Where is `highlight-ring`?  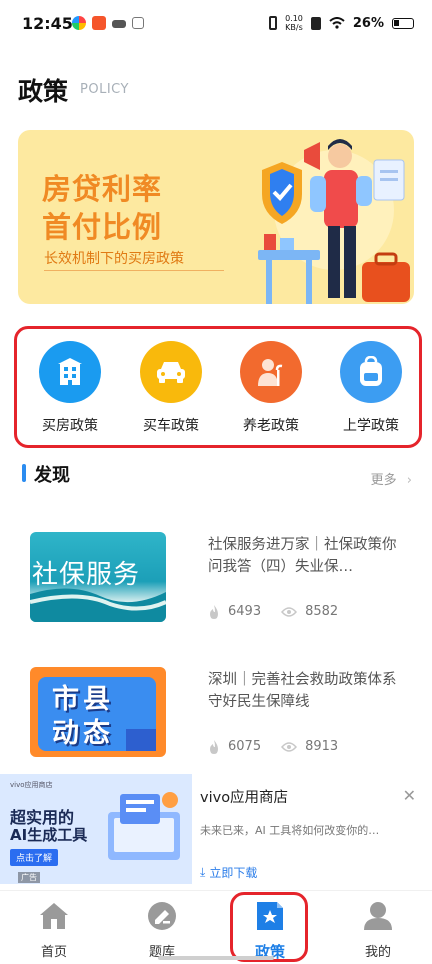
highlight-ring is located at coordinates (269, 927).